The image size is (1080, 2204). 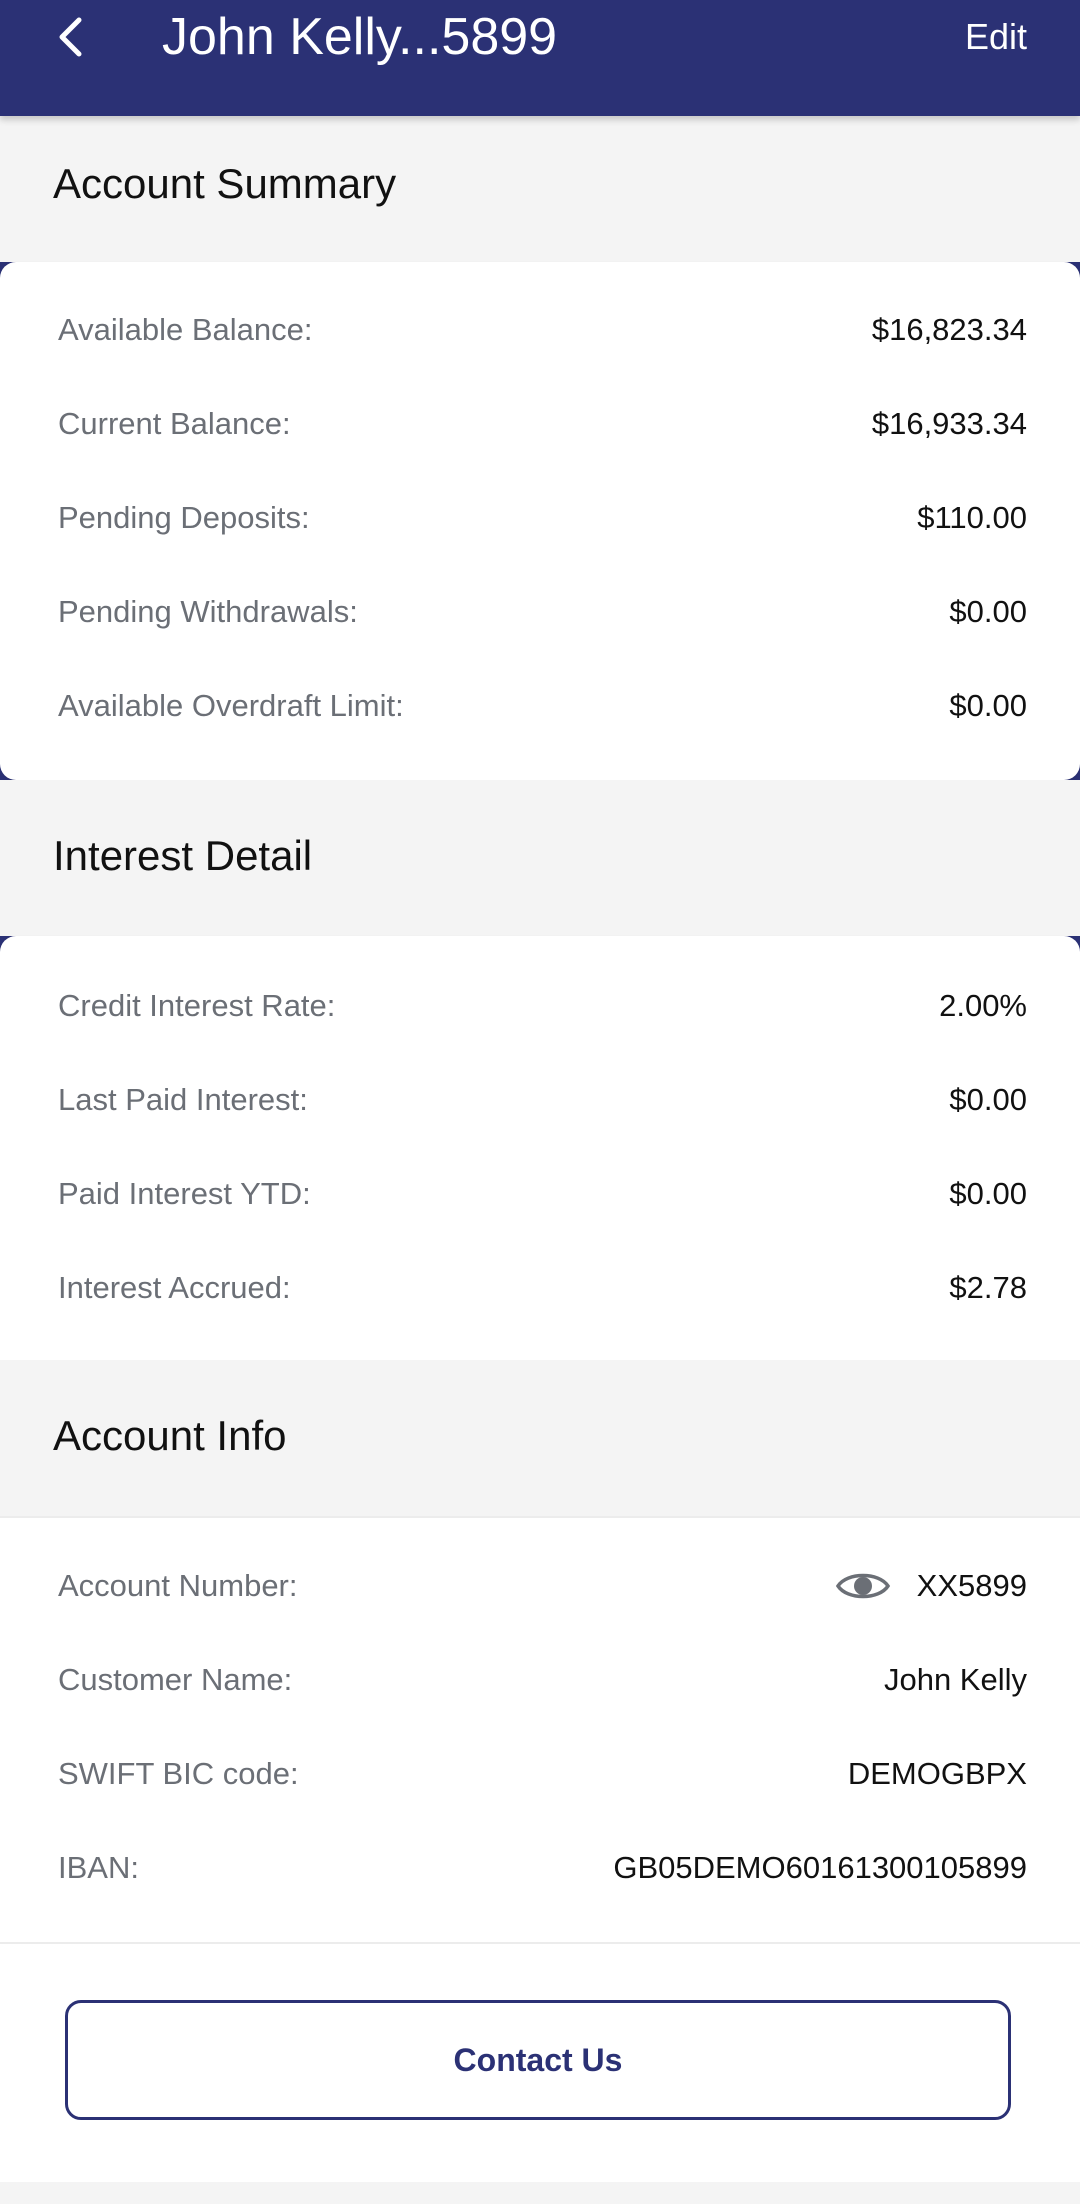 What do you see at coordinates (98, 1867) in the screenshot?
I see `row-label: IBAN:` at bounding box center [98, 1867].